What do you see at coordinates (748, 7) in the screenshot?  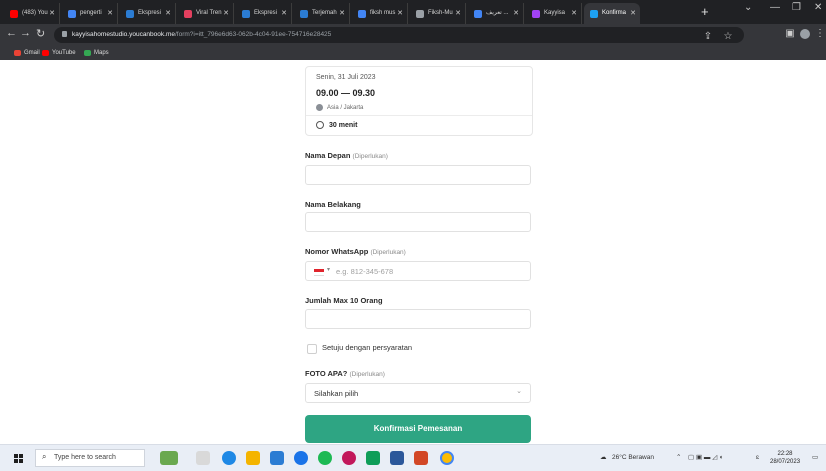 I see `tab-search-icon: ⌄` at bounding box center [748, 7].